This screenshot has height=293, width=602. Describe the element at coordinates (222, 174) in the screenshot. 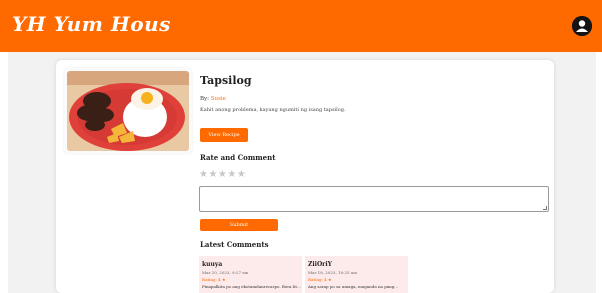

I see `star-rating: ★★★★★` at that location.